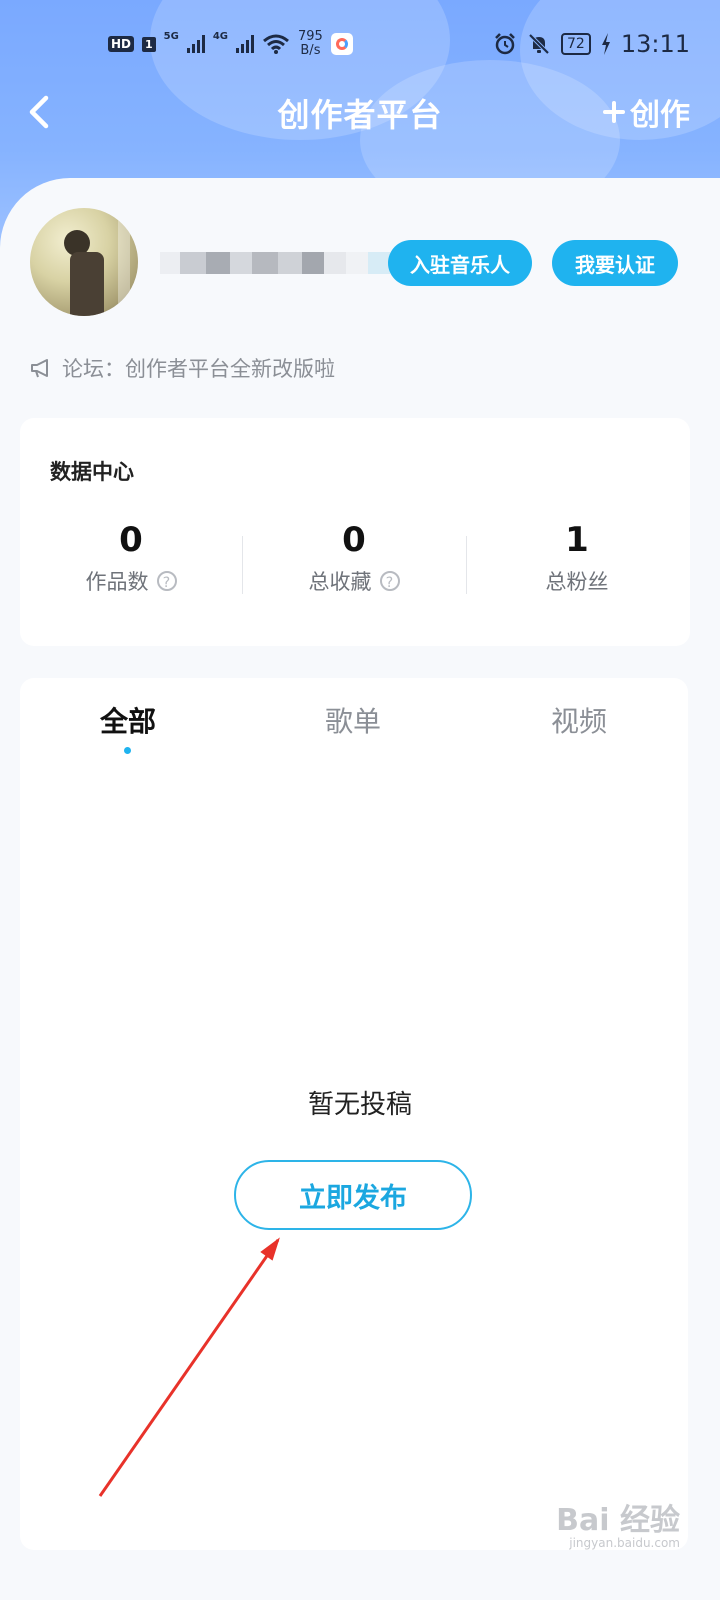  I want to click on plus-icon, so click(614, 112).